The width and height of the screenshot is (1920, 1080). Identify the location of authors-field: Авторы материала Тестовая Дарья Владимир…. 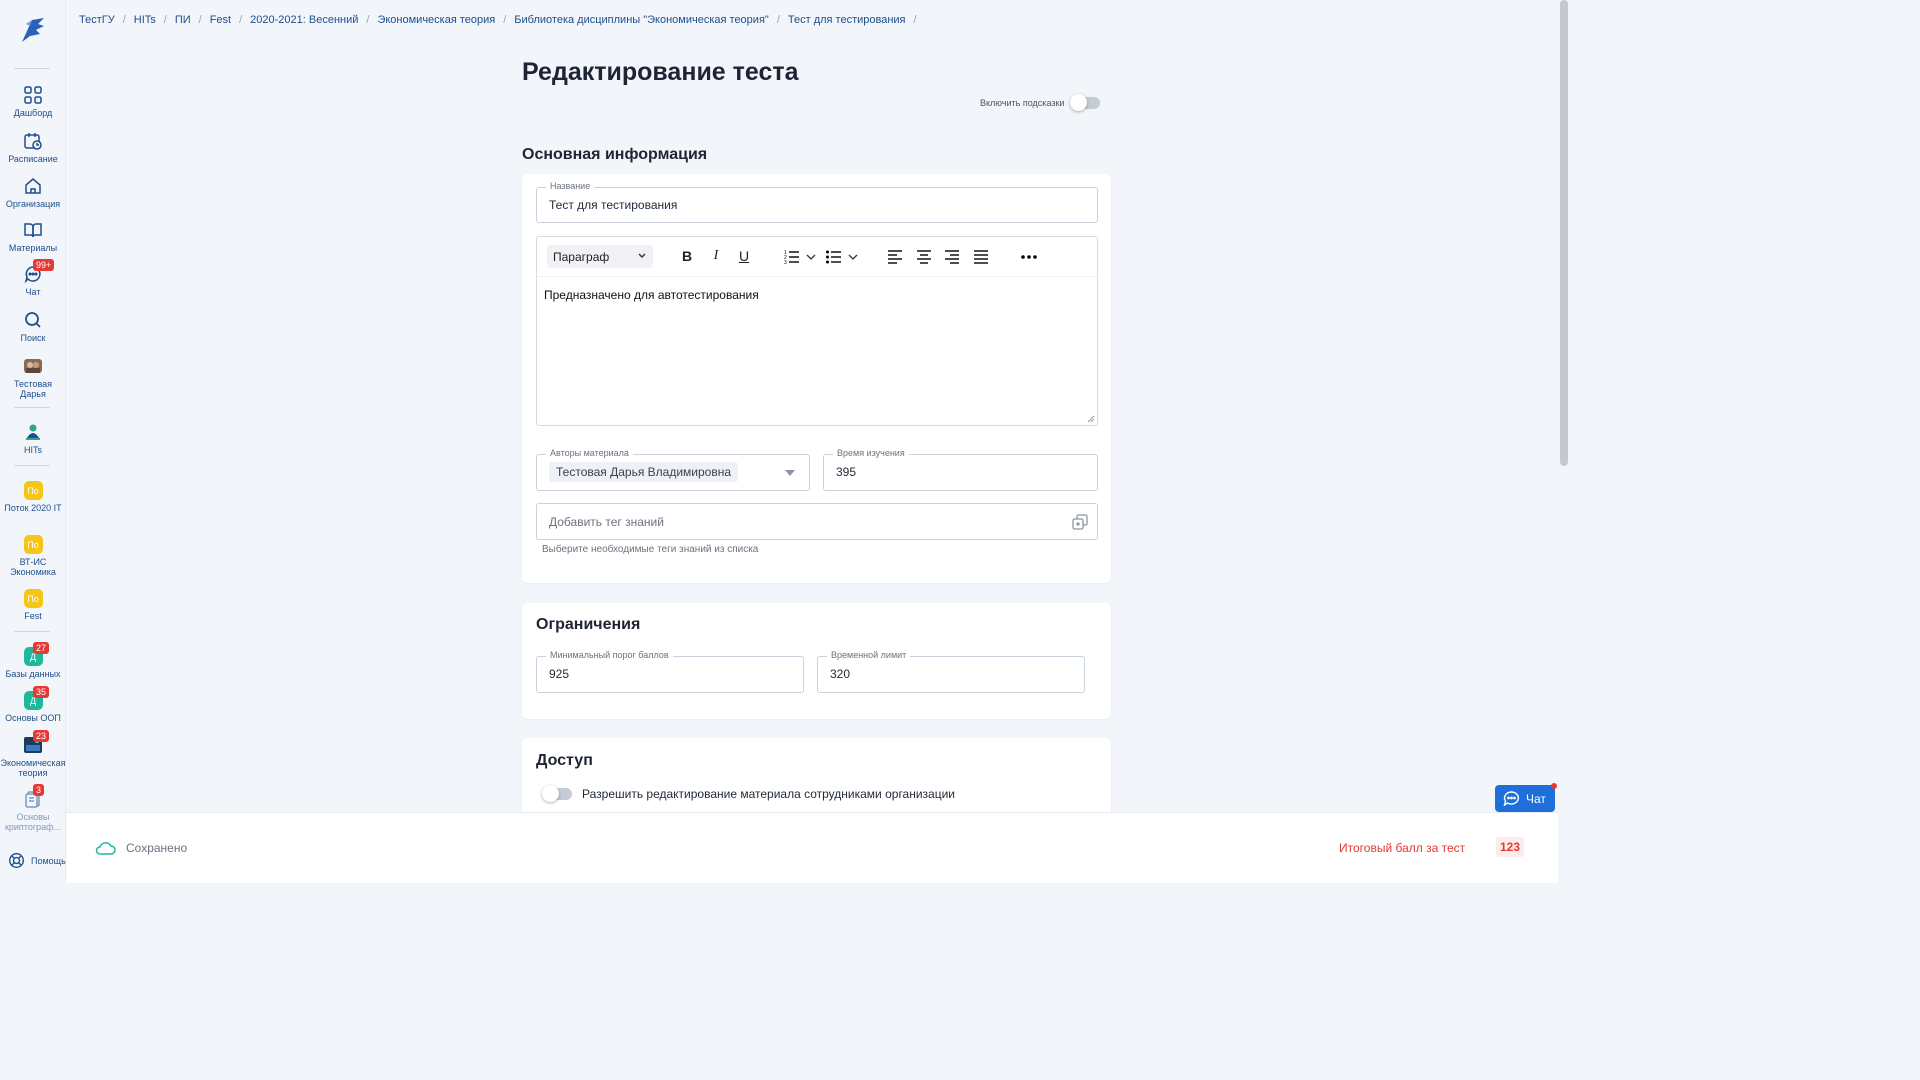
(673, 469).